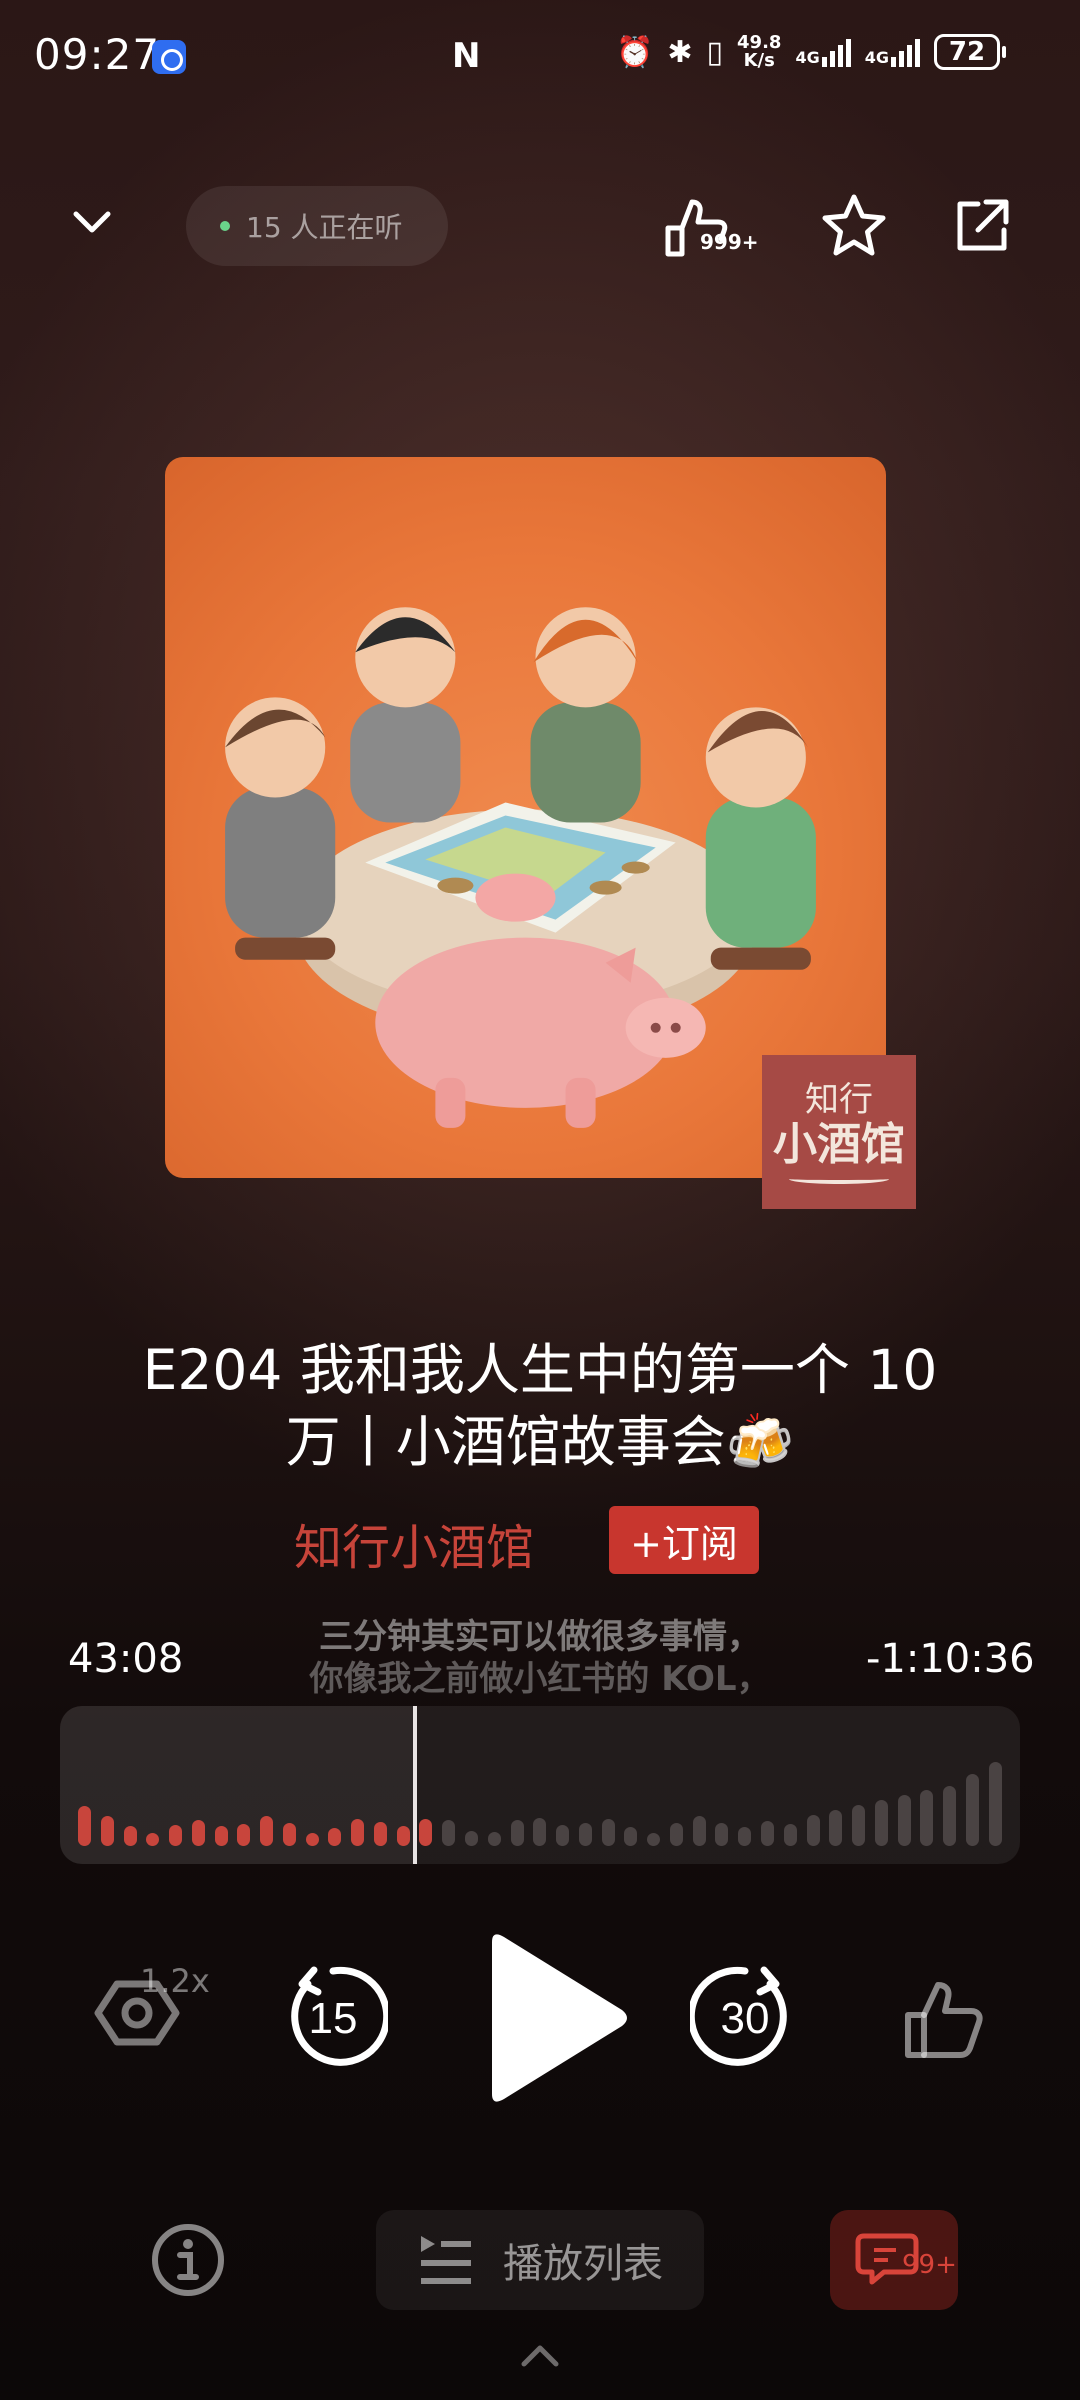  I want to click on playlist-button: 播放列表, so click(540, 2260).